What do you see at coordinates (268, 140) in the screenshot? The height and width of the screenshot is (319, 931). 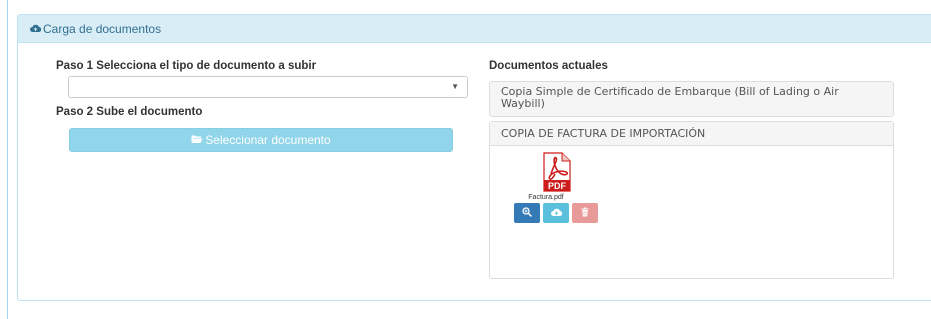 I see `select-document-label: Seleccionar documento` at bounding box center [268, 140].